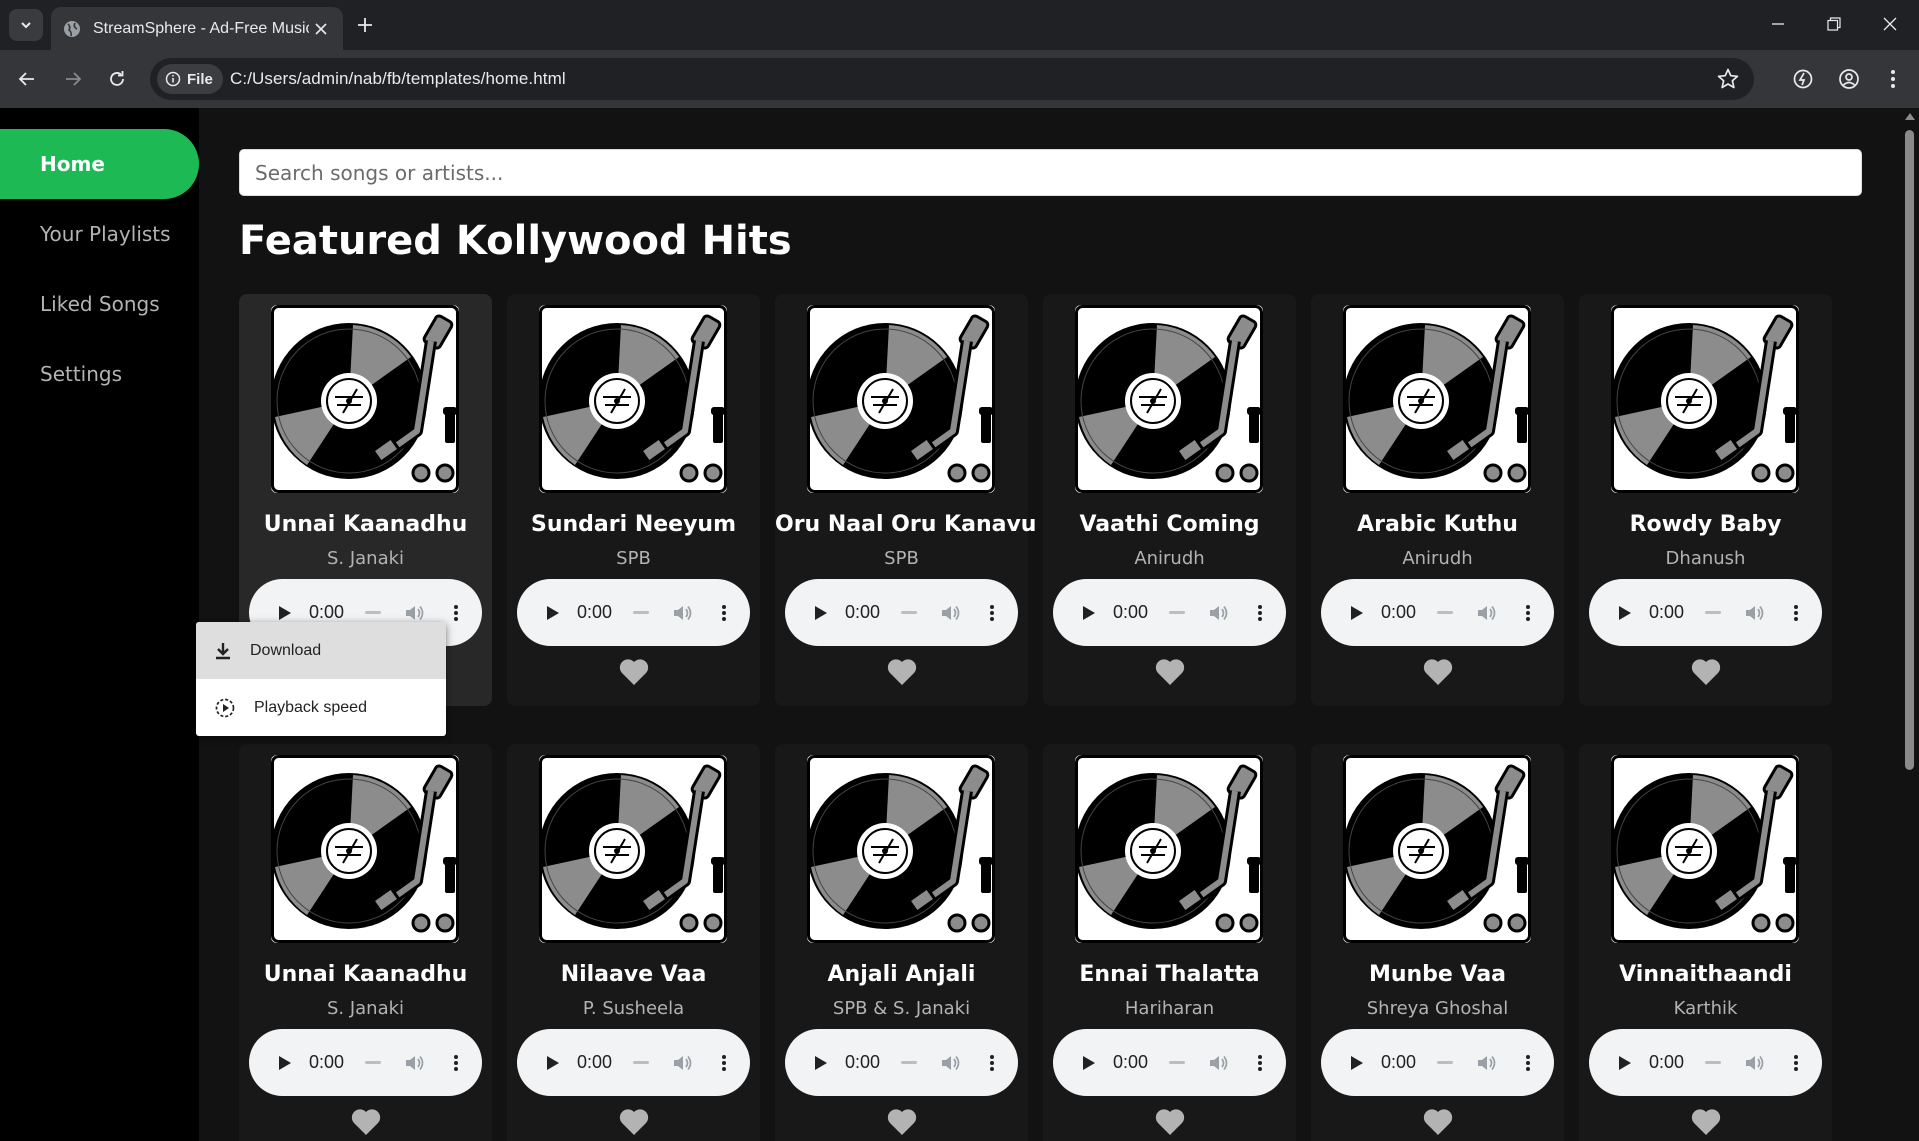  Describe the element at coordinates (905, 500) in the screenshot. I see `song-card: Oru Naal Oru Kanavu SPB 0:00` at that location.